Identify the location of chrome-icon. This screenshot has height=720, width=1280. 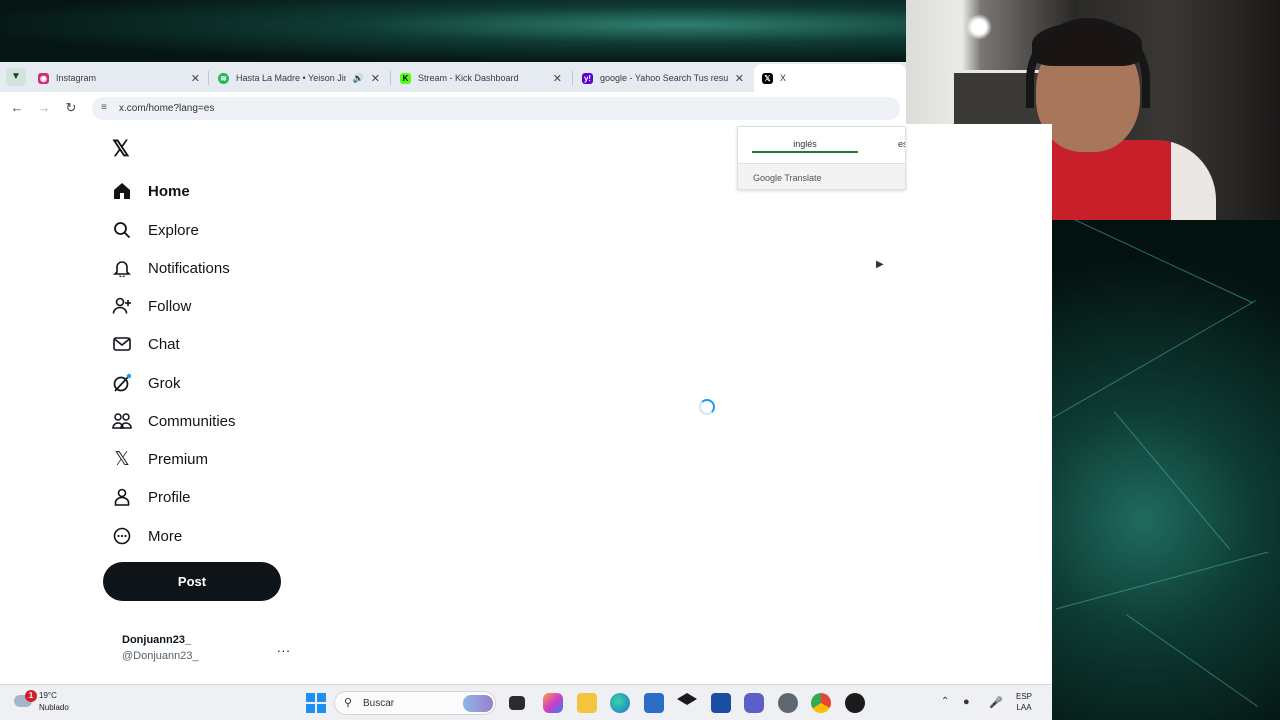
(821, 703).